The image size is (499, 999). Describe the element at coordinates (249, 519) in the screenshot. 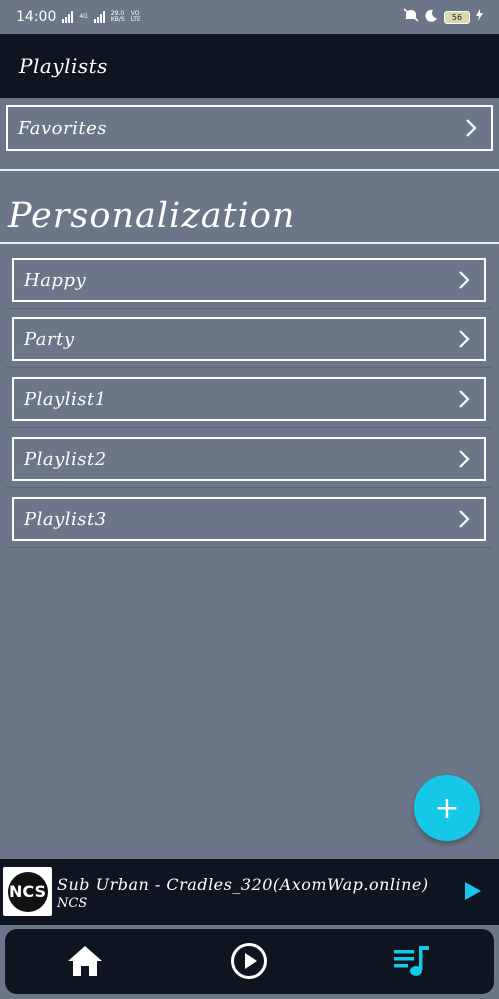

I see `playlist-item-playlist3: Playlist3` at that location.